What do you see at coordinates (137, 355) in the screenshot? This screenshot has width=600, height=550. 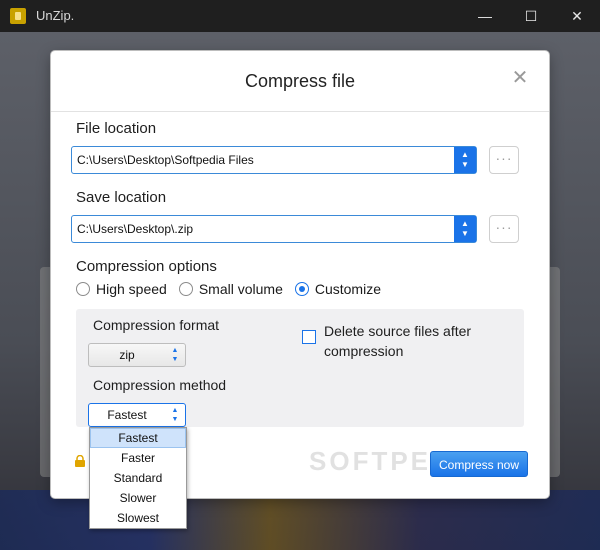 I see `compression-format-select: zip ▲ ▼` at bounding box center [137, 355].